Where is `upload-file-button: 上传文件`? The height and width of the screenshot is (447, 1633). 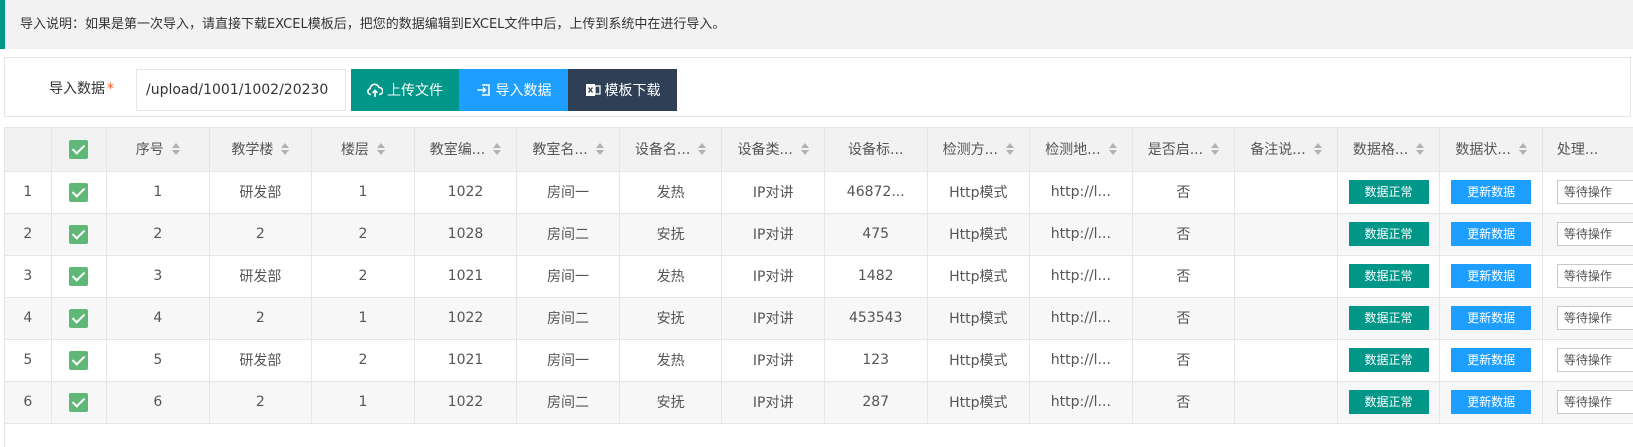 upload-file-button: 上传文件 is located at coordinates (405, 90).